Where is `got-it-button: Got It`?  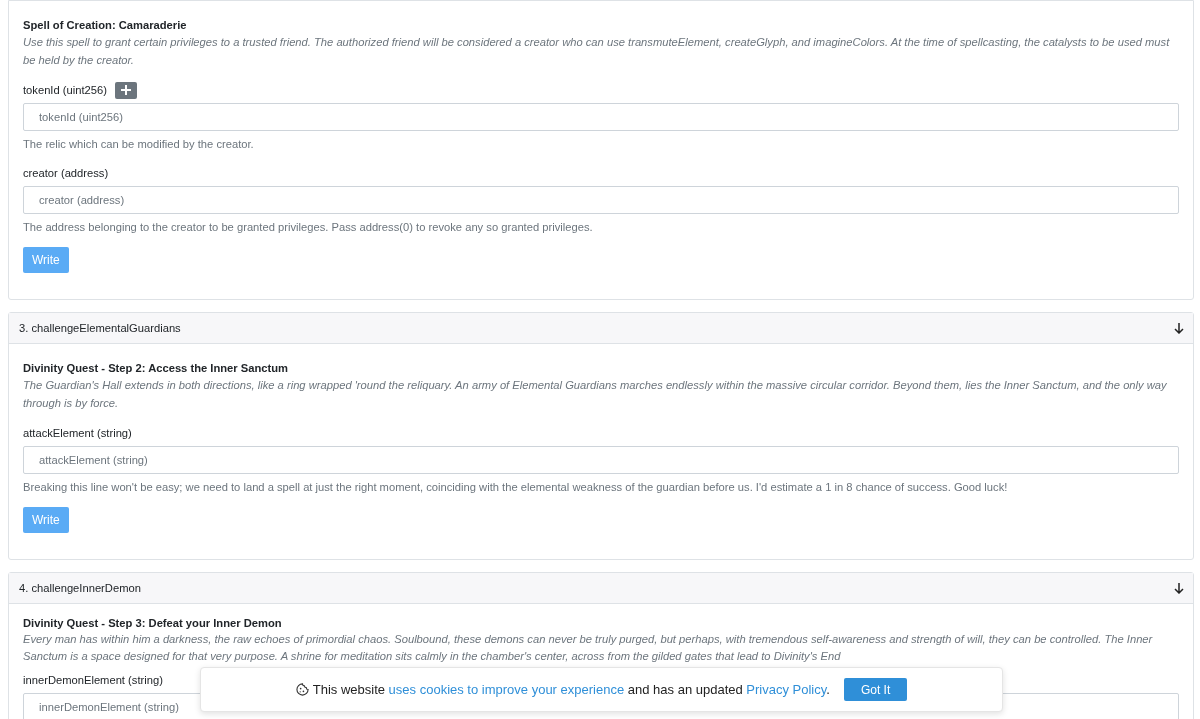 got-it-button: Got It is located at coordinates (875, 689).